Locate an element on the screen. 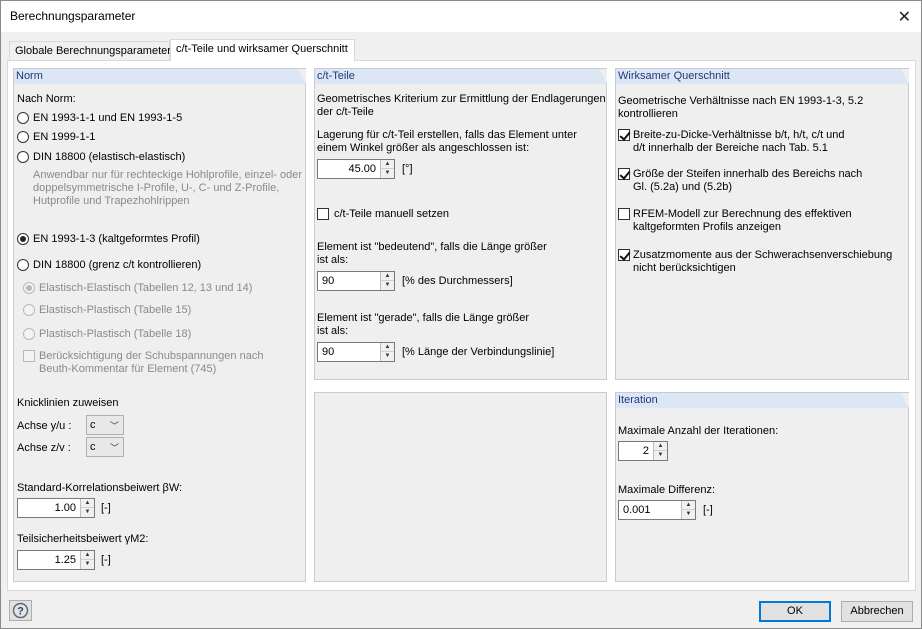  max-diff-unit: [-] is located at coordinates (708, 510).